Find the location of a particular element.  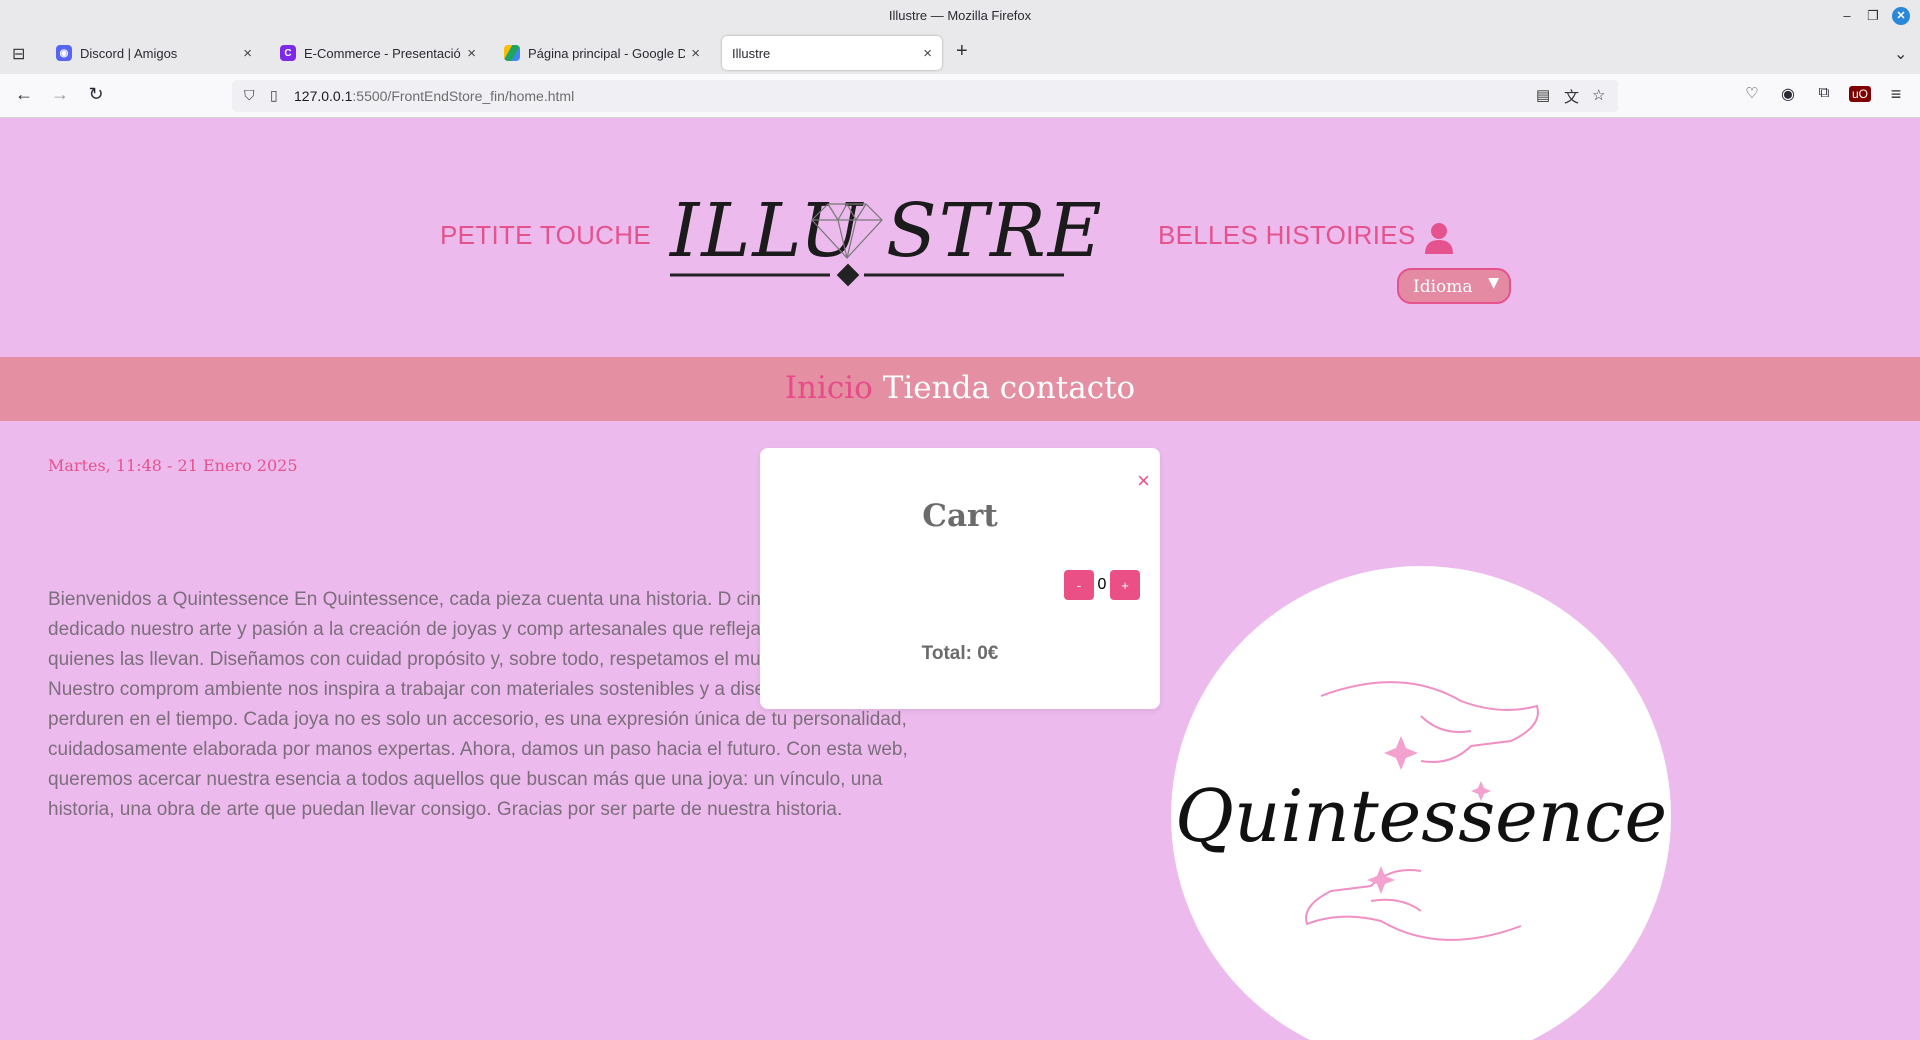

tab-canva: C E-Commerce - Presentación × is located at coordinates (378, 53).